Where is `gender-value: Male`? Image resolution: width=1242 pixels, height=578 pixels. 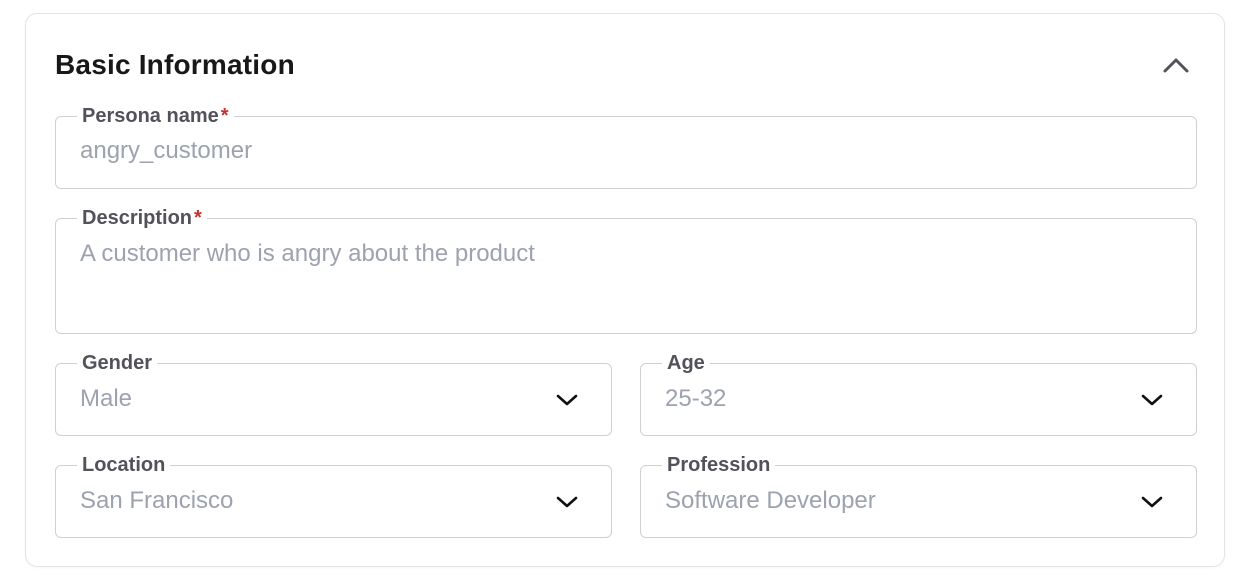 gender-value: Male is located at coordinates (106, 398).